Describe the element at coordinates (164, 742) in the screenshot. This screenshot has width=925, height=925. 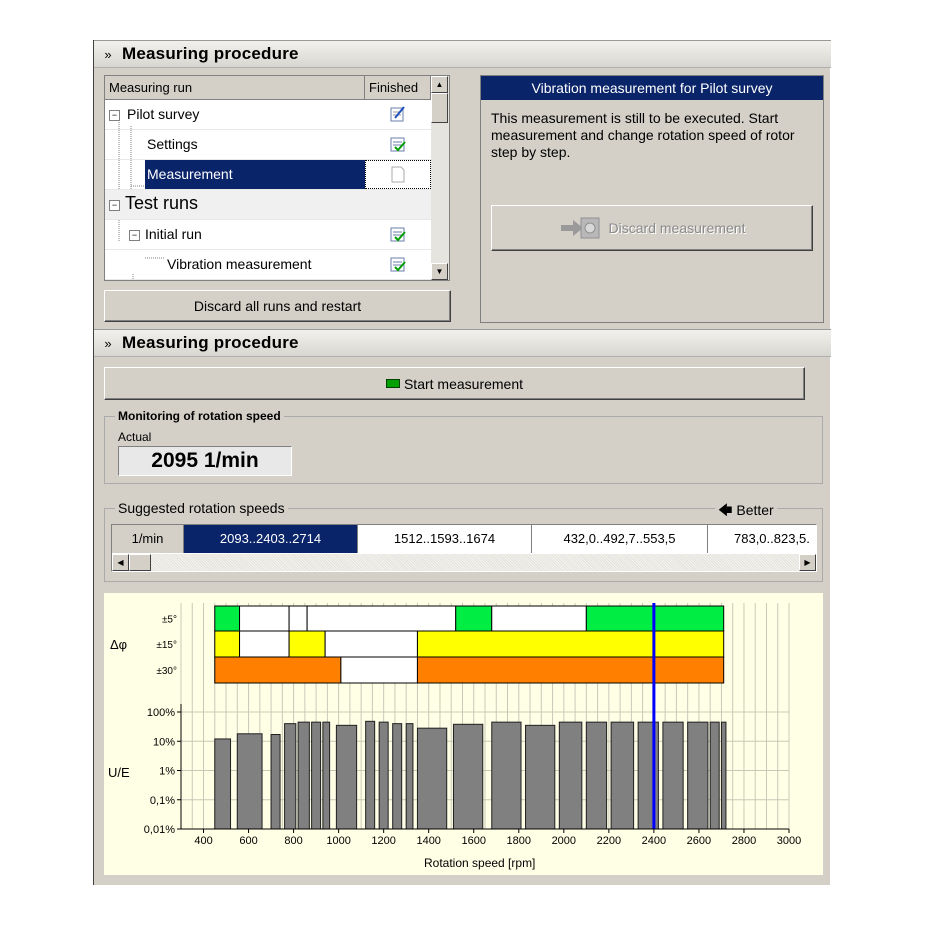
I see `y-tick-label: 10%` at that location.